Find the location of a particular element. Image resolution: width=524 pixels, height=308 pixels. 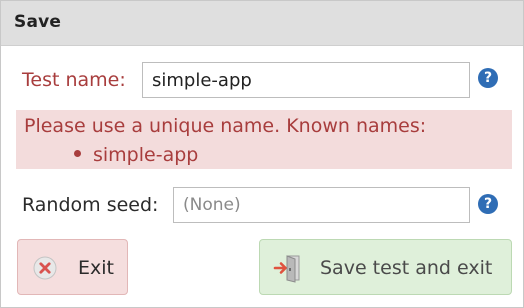

test-name-label: Test name: is located at coordinates (74, 80).